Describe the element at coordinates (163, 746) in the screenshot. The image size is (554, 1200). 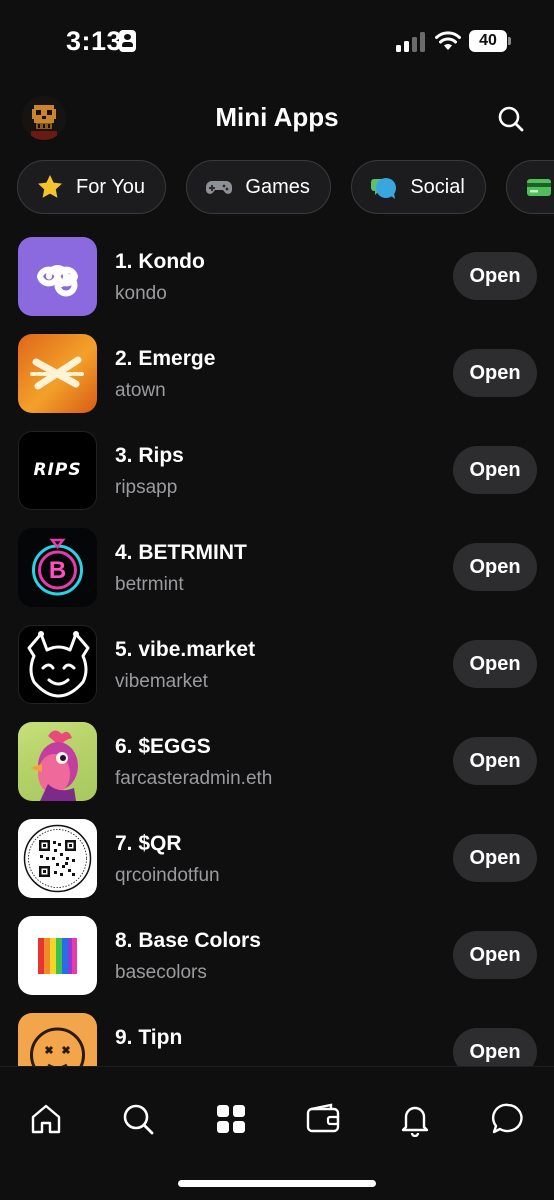
I see `app-name: 6. $EGGS` at that location.